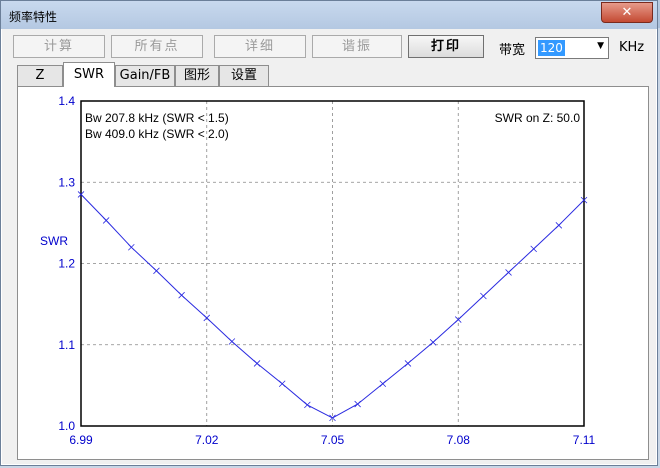 The width and height of the screenshot is (660, 468). I want to click on y-tick-label: 1.4, so click(66, 101).